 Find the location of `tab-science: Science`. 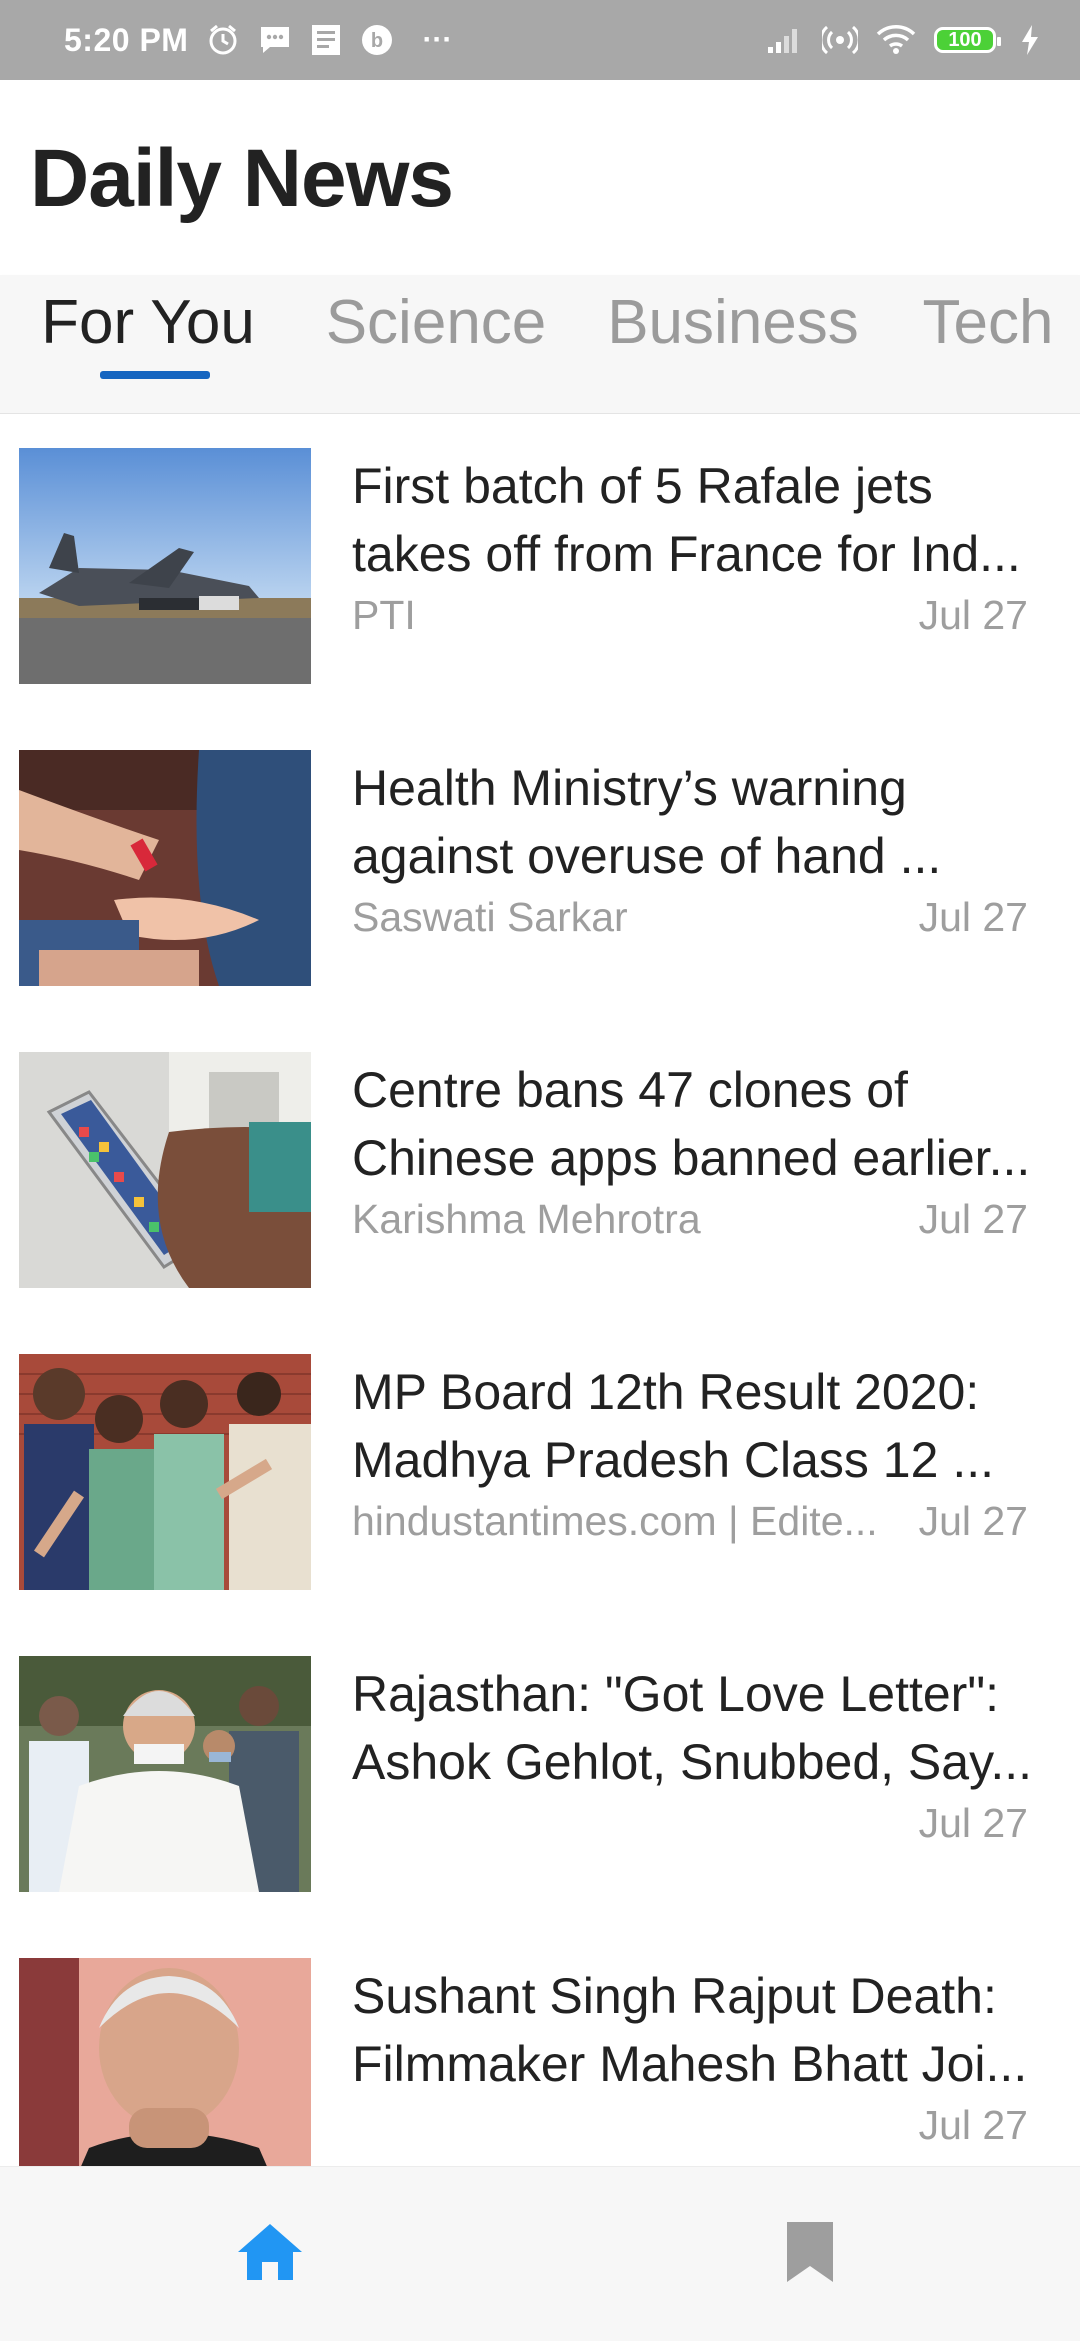

tab-science: Science is located at coordinates (436, 344).